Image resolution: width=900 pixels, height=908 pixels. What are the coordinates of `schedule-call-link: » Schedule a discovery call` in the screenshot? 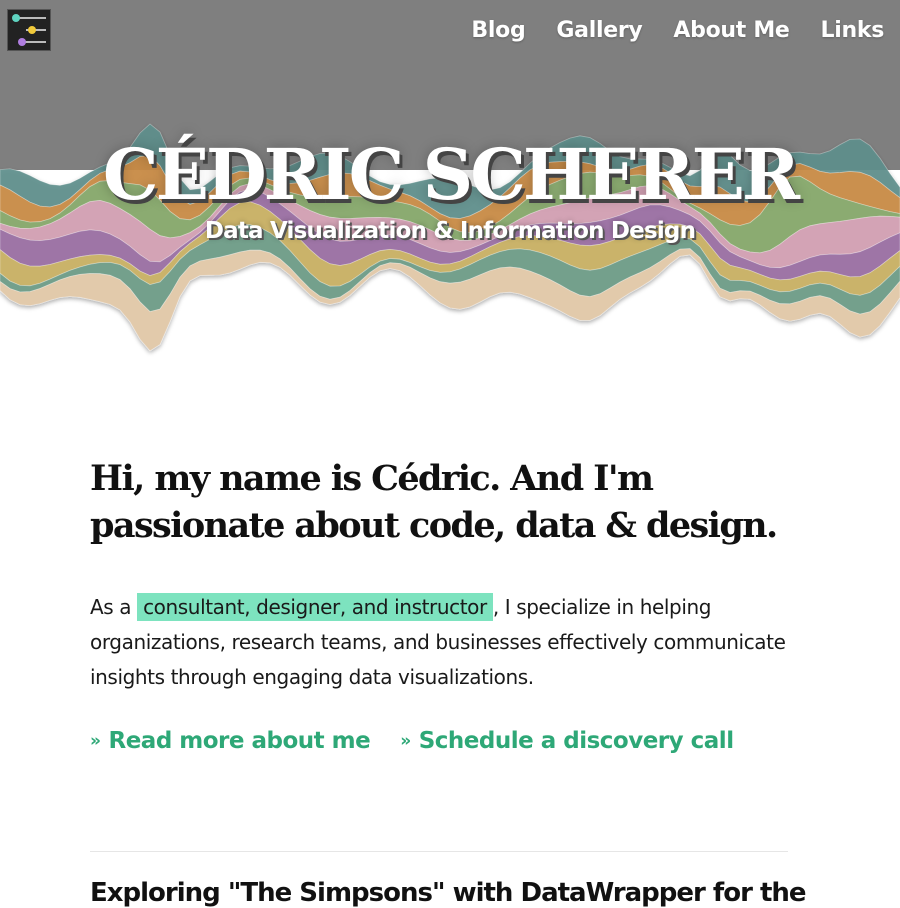 It's located at (567, 741).